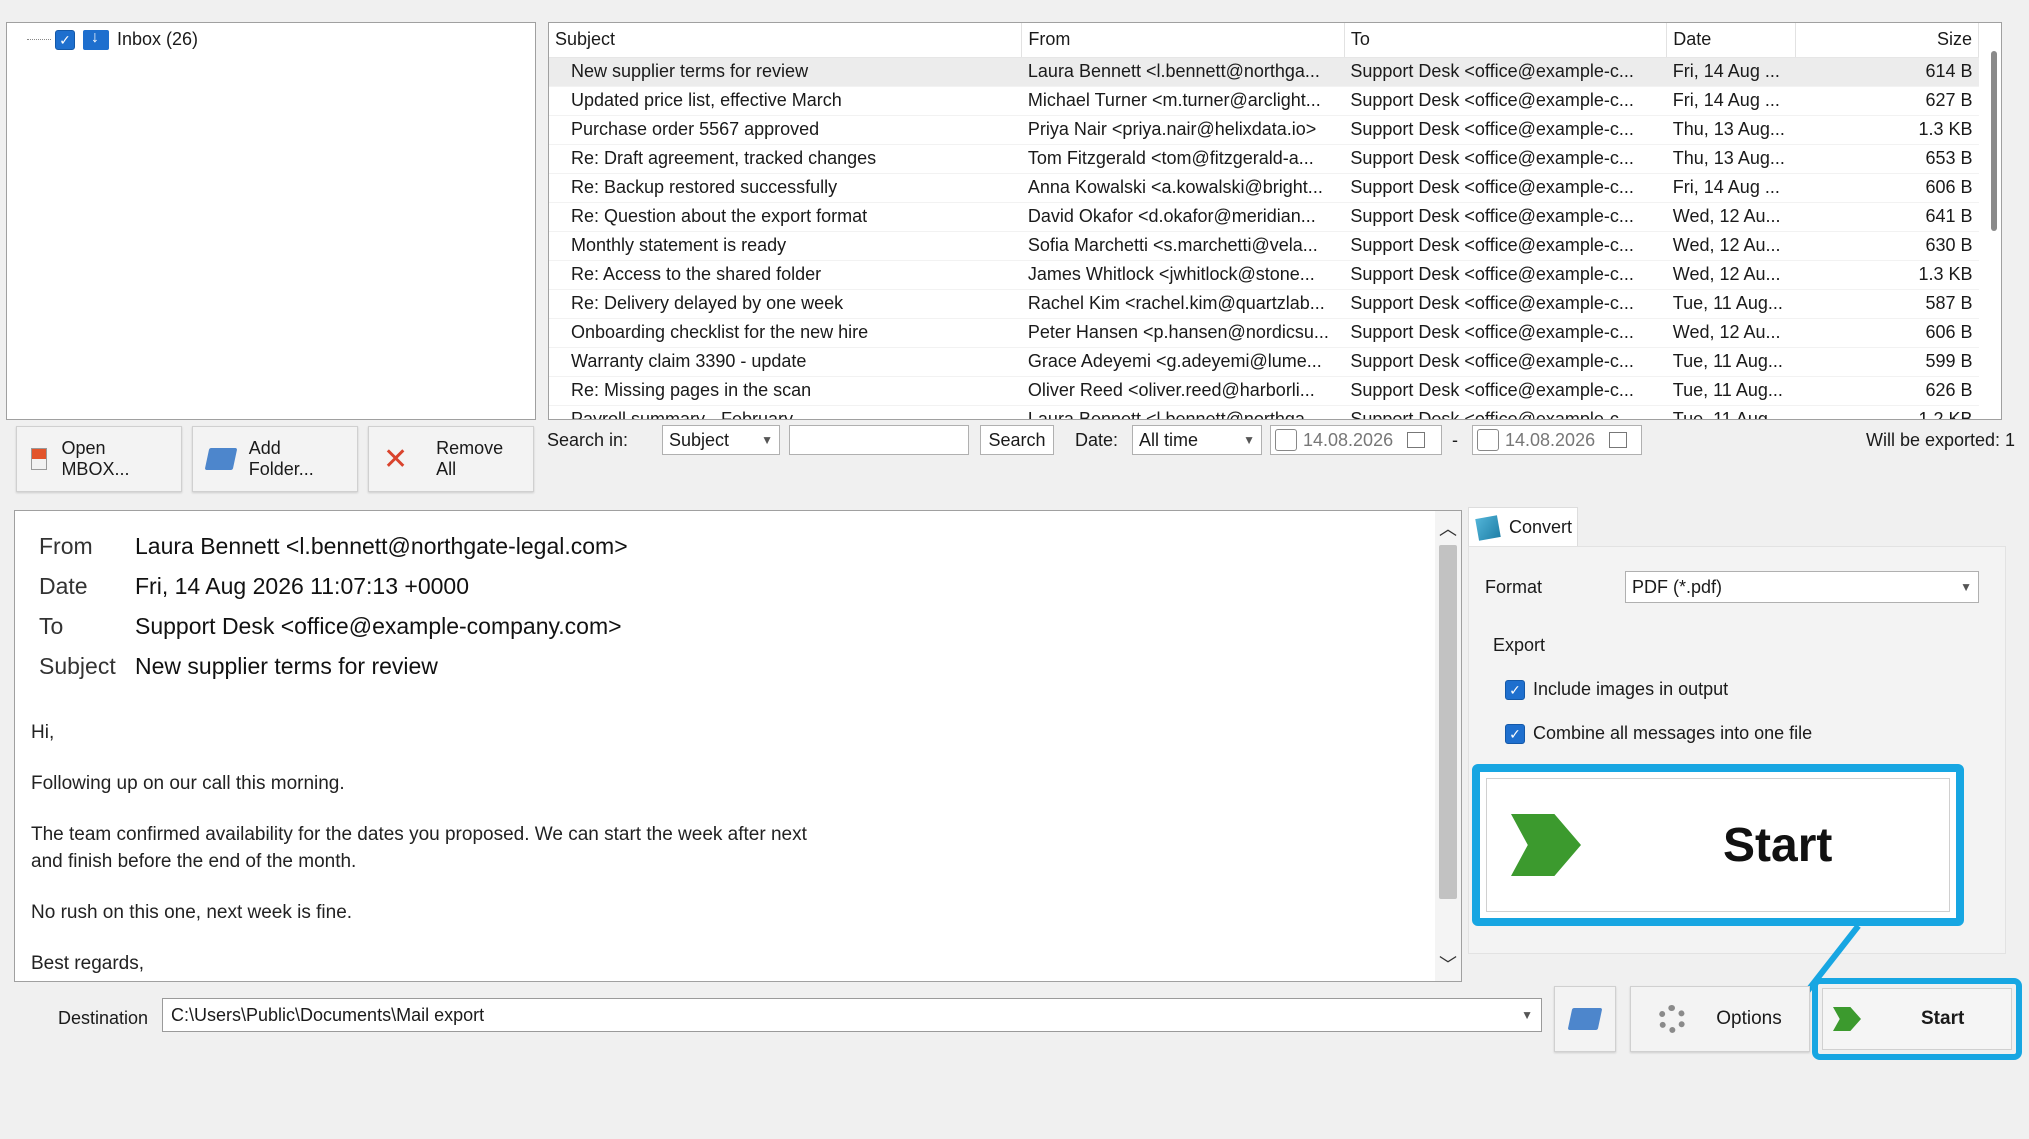 This screenshot has width=2029, height=1139. Describe the element at coordinates (1731, 40) in the screenshot. I see `column-header-date: Date` at that location.